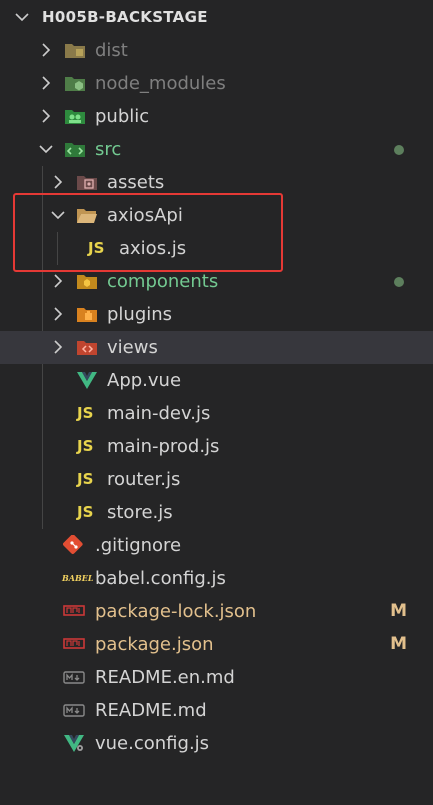  What do you see at coordinates (73, 544) in the screenshot?
I see `git-file-icon` at bounding box center [73, 544].